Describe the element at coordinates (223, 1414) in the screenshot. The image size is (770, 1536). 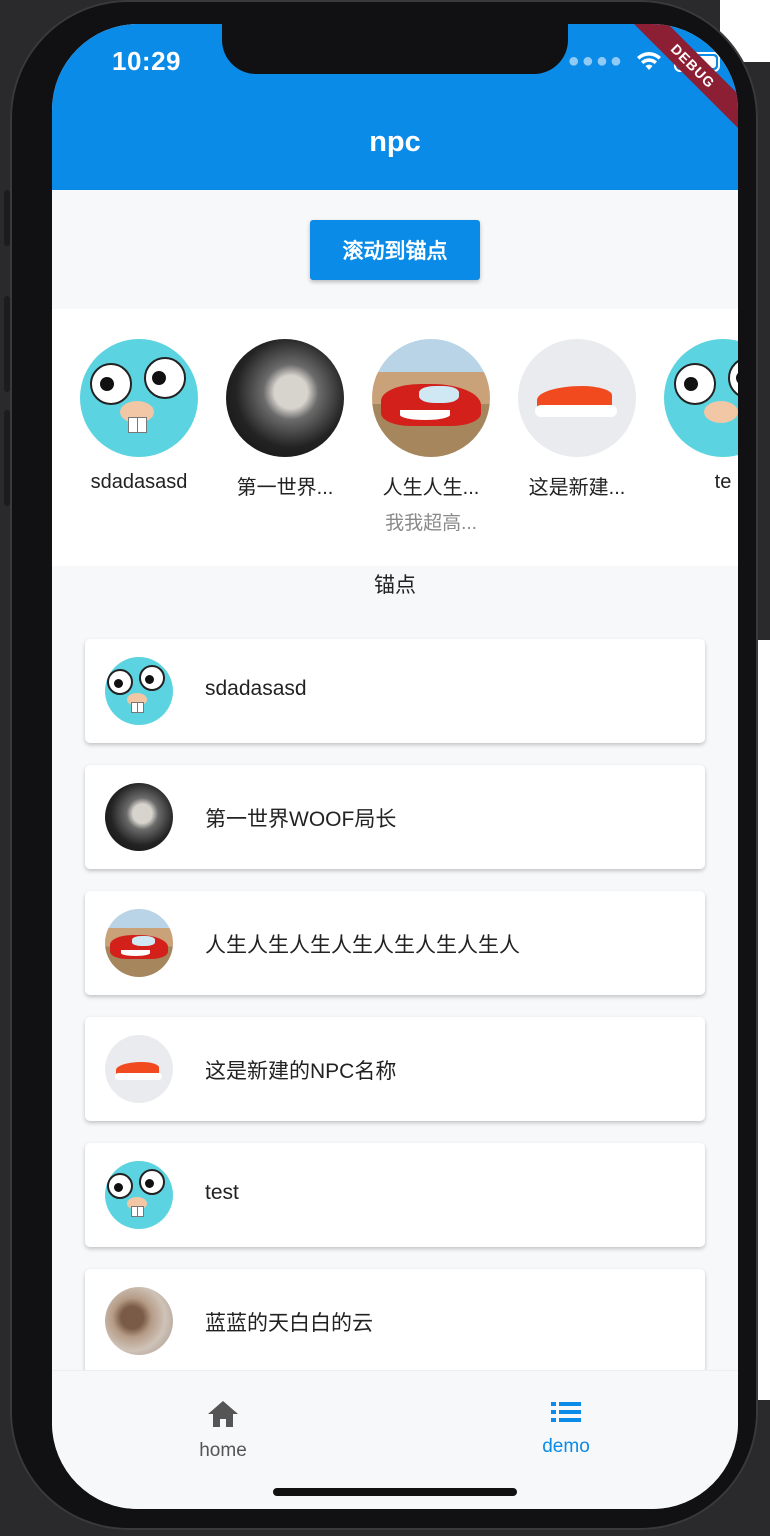
I see `home-icon` at that location.